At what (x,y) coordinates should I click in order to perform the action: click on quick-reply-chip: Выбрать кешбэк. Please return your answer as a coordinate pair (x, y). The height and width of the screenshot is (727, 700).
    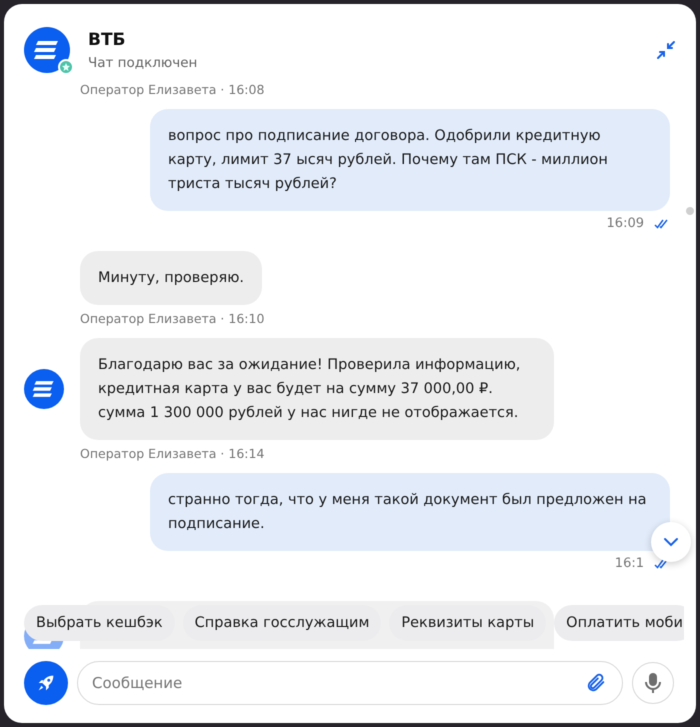
    Looking at the image, I should click on (99, 623).